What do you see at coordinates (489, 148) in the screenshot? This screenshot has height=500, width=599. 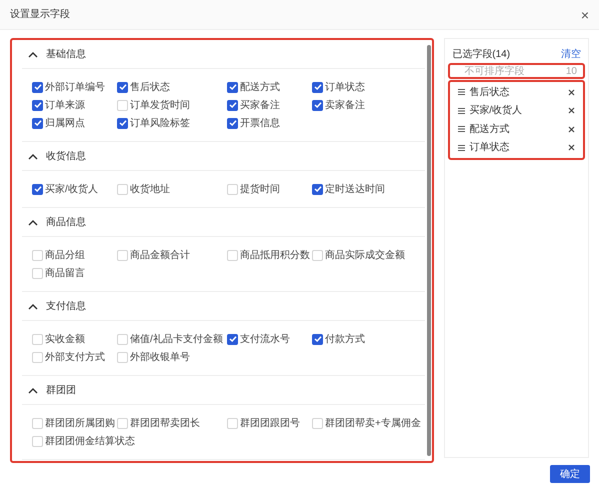 I see `selected-field-label: 订单状态` at bounding box center [489, 148].